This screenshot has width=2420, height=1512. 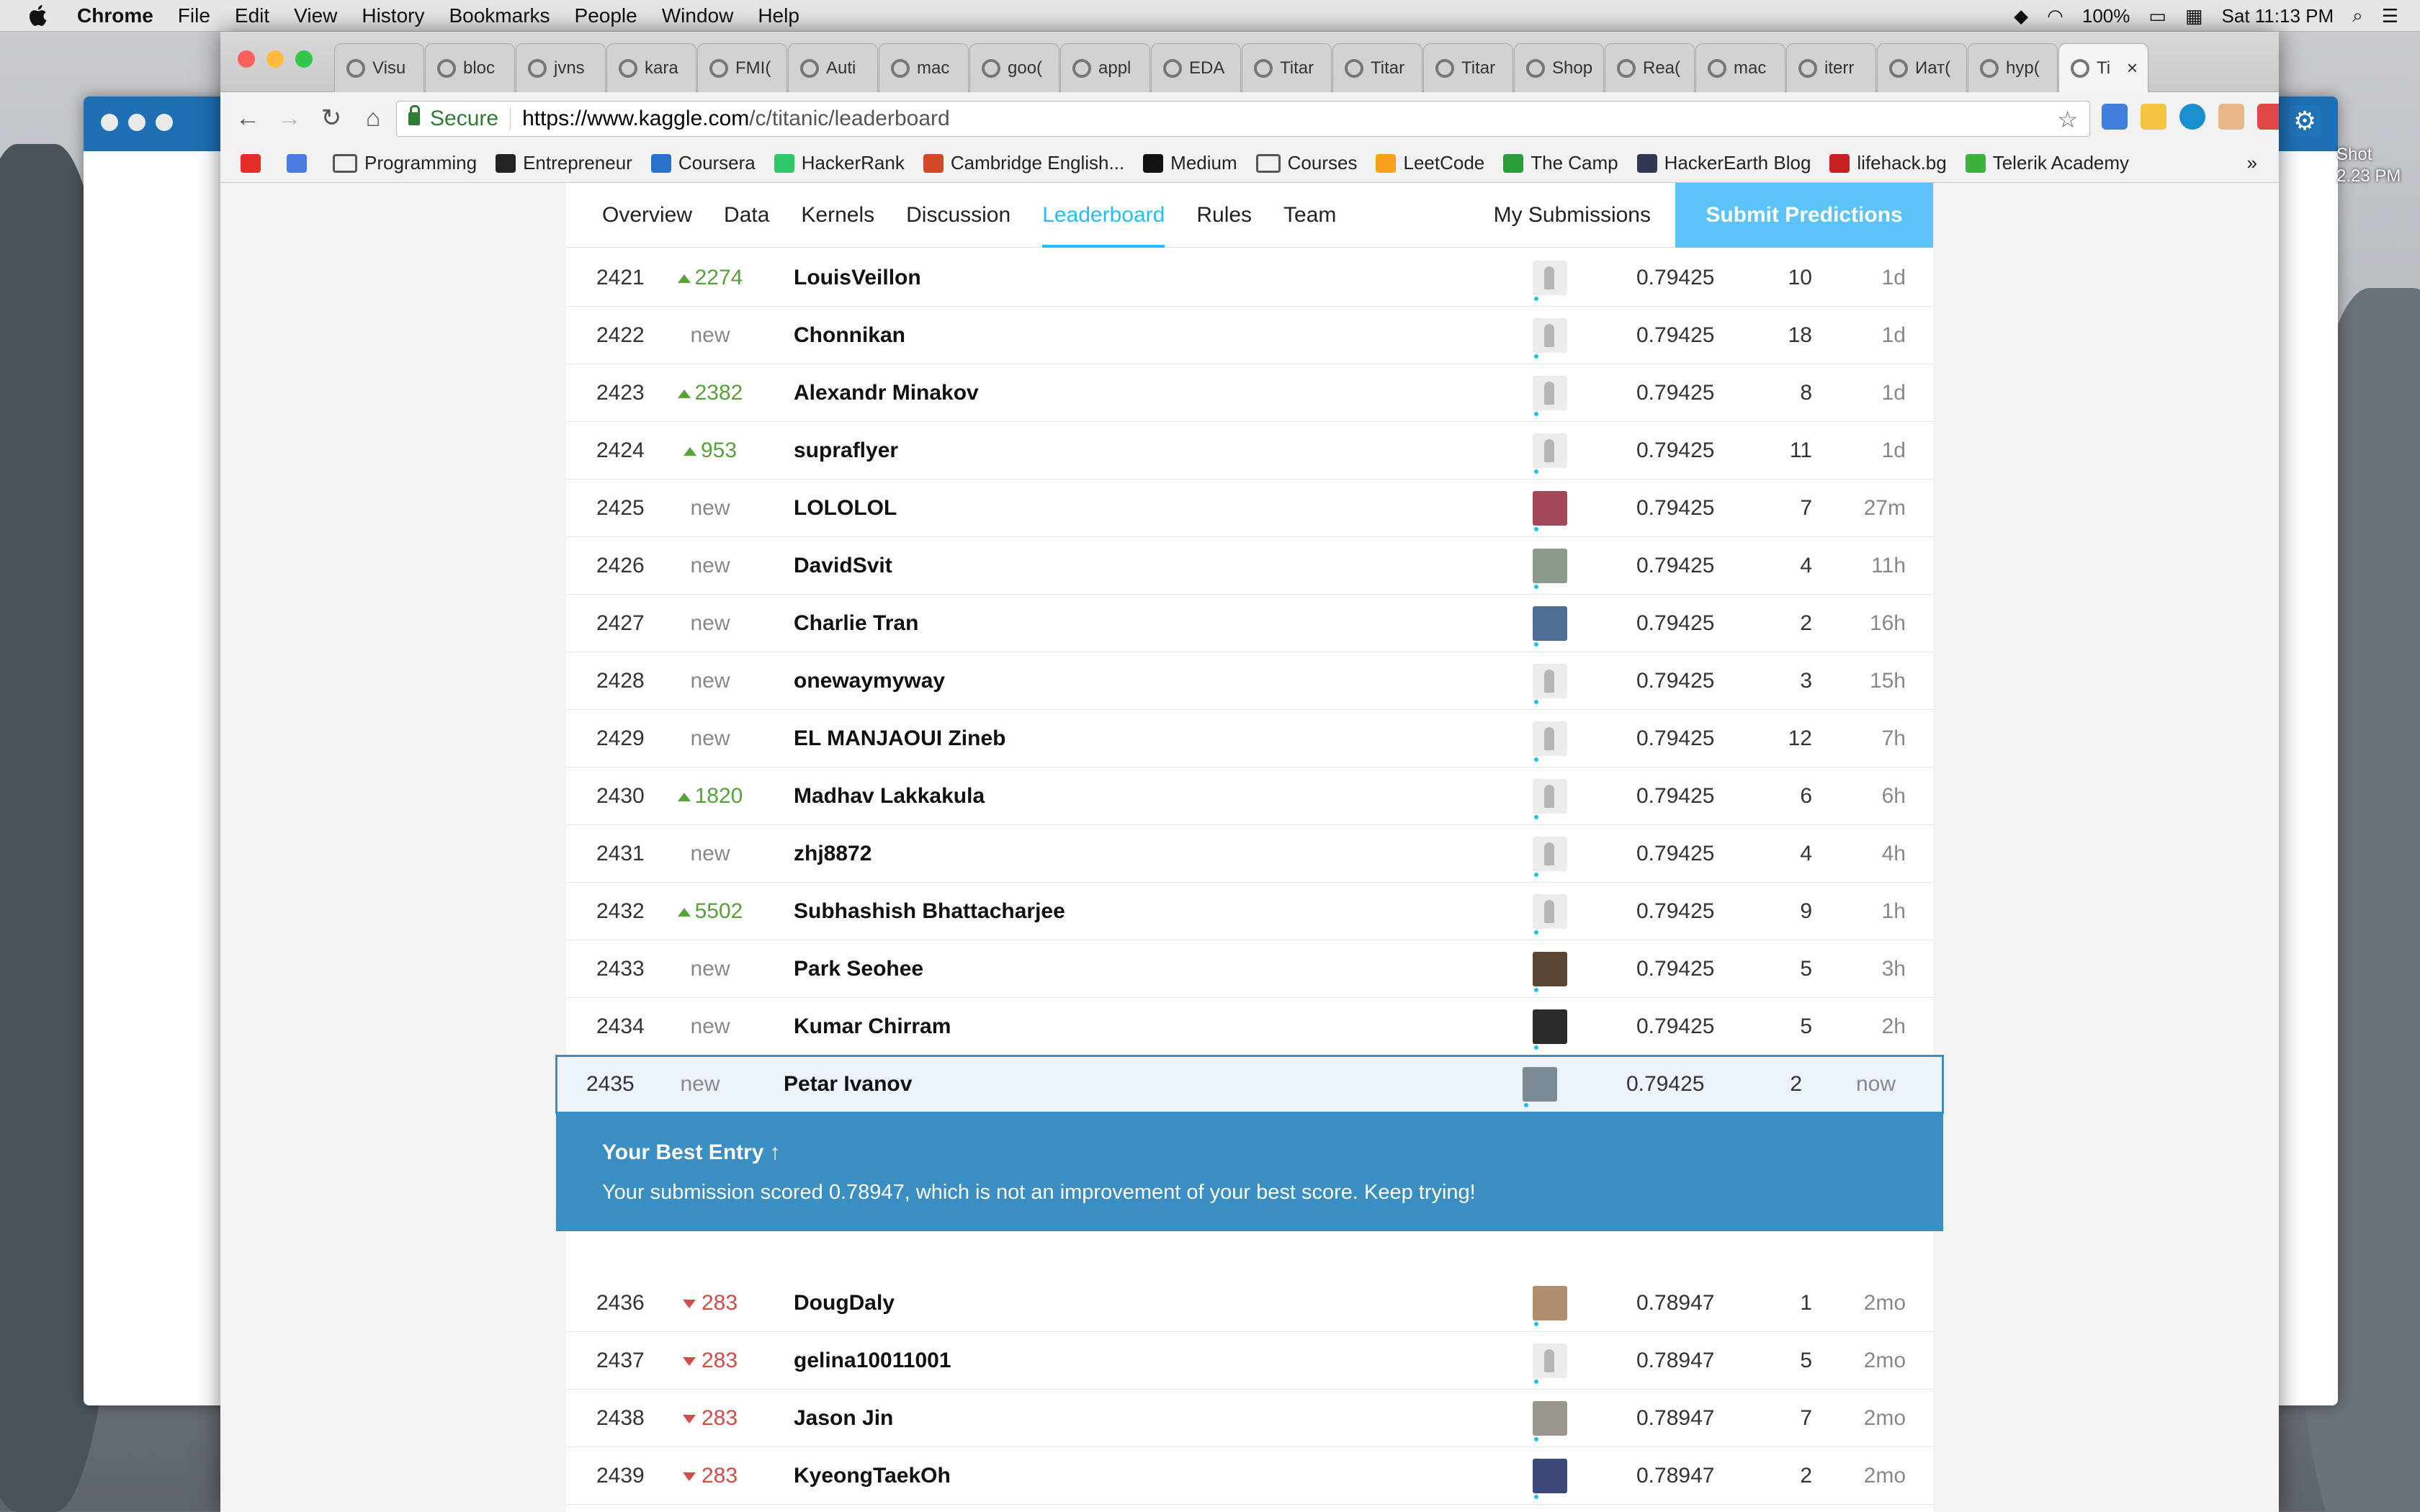 What do you see at coordinates (392, 15) in the screenshot?
I see `menu-history: History` at bounding box center [392, 15].